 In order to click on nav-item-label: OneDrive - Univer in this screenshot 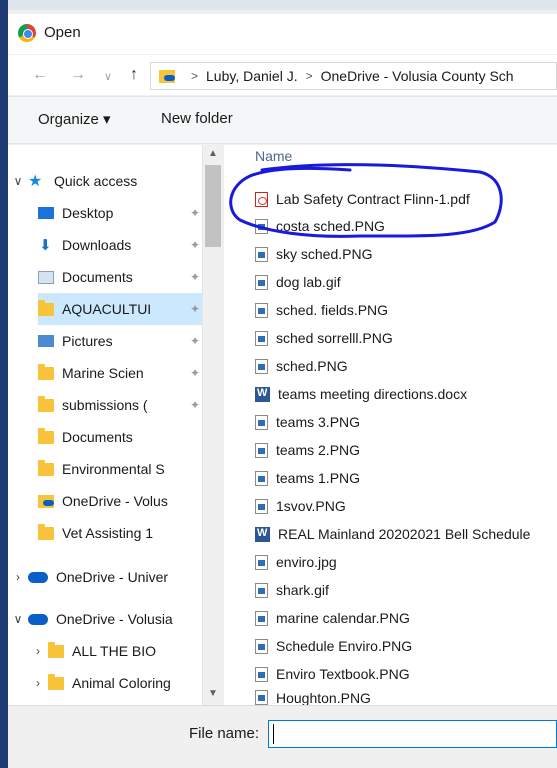, I will do `click(112, 577)`.